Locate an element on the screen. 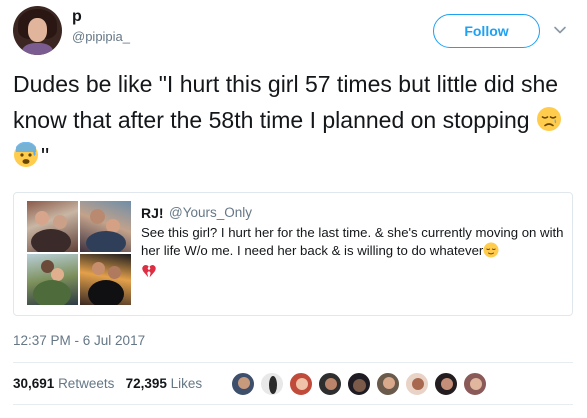 The height and width of the screenshot is (418, 587). anxious-sweat-face-icon is located at coordinates (26, 154).